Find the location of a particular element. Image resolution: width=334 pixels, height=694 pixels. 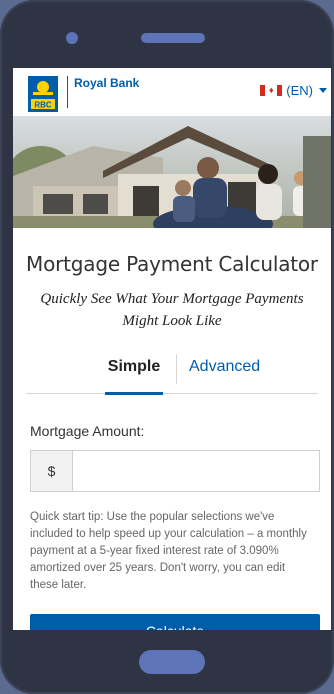

language-selector: ♦ (EN) is located at coordinates (293, 90).